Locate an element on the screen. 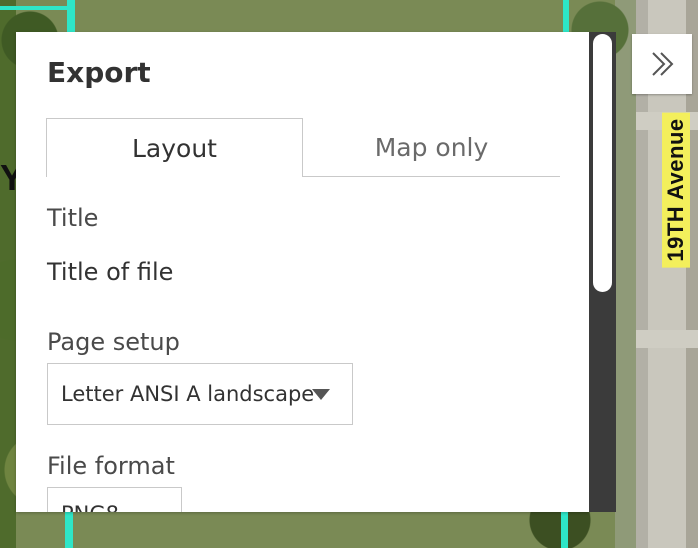  tab-label: Map only is located at coordinates (431, 147).